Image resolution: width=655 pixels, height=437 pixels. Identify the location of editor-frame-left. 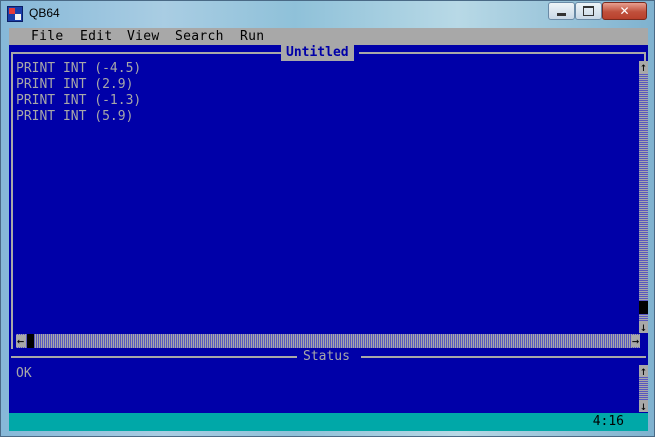
(12, 200).